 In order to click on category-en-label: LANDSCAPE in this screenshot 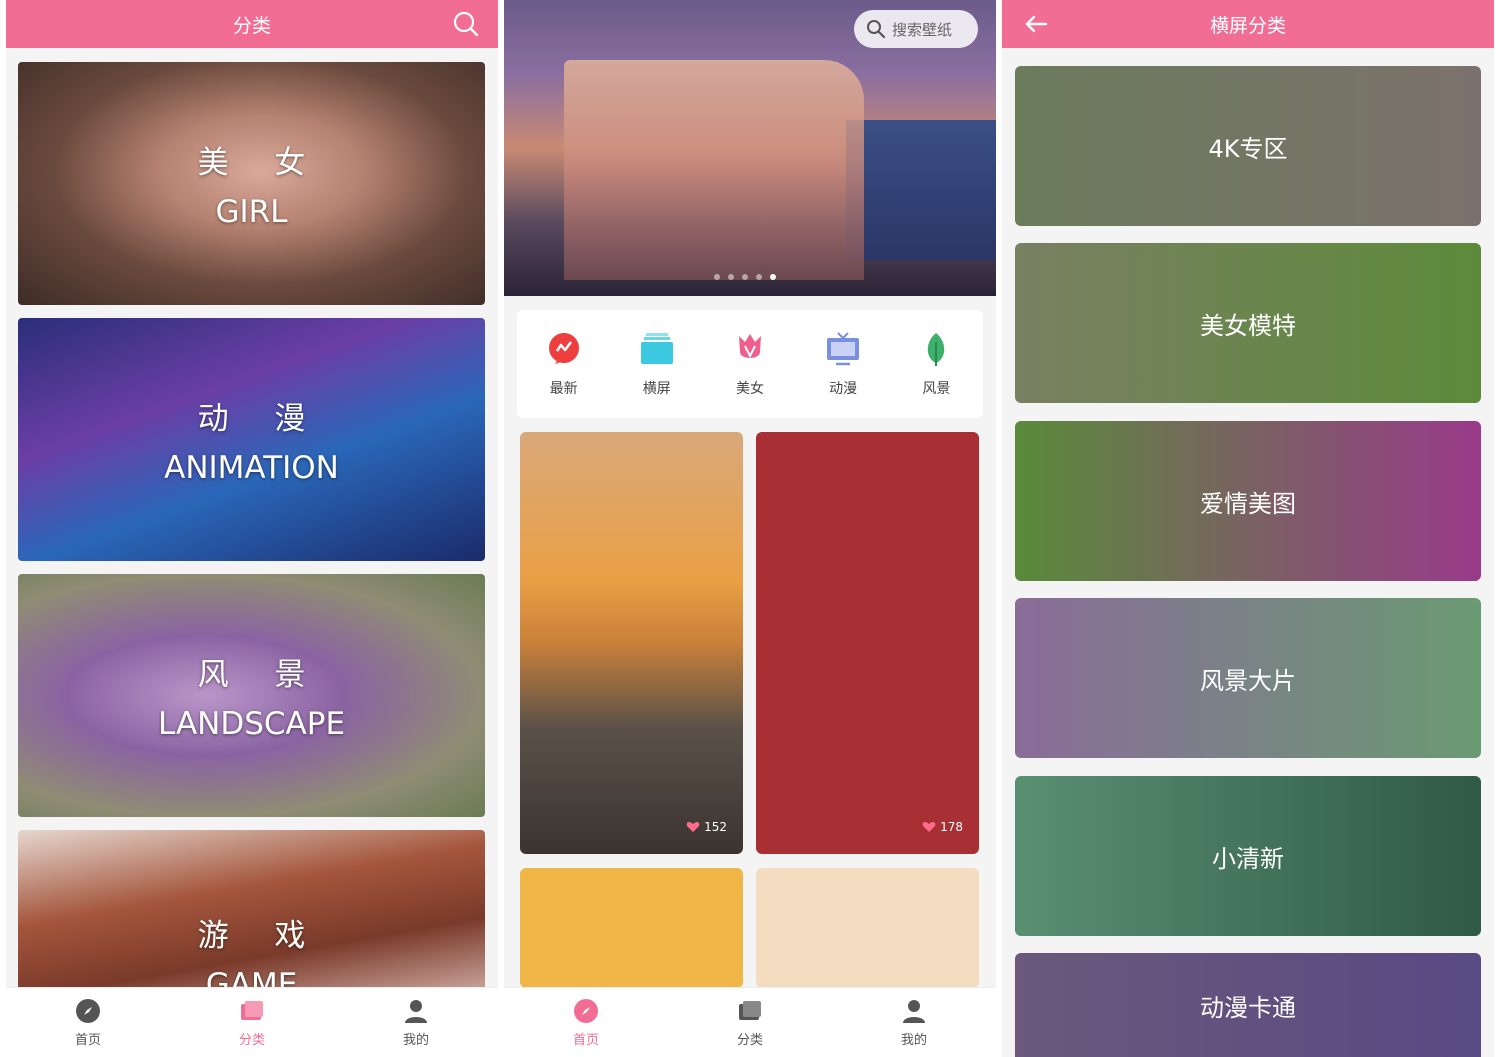, I will do `click(251, 724)`.